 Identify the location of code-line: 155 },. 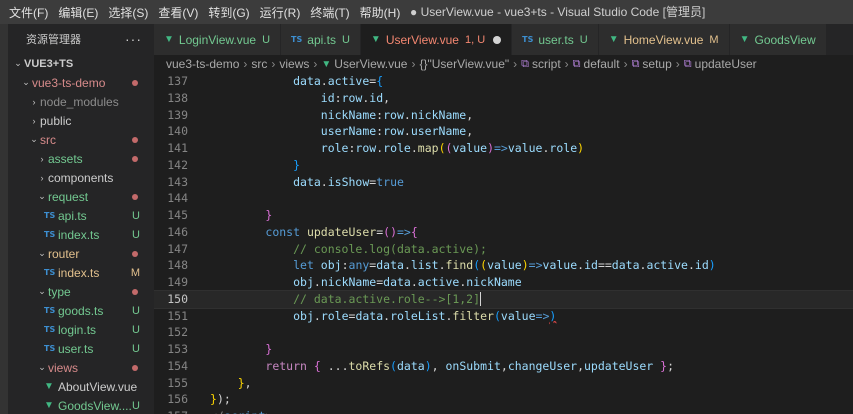
(503, 383).